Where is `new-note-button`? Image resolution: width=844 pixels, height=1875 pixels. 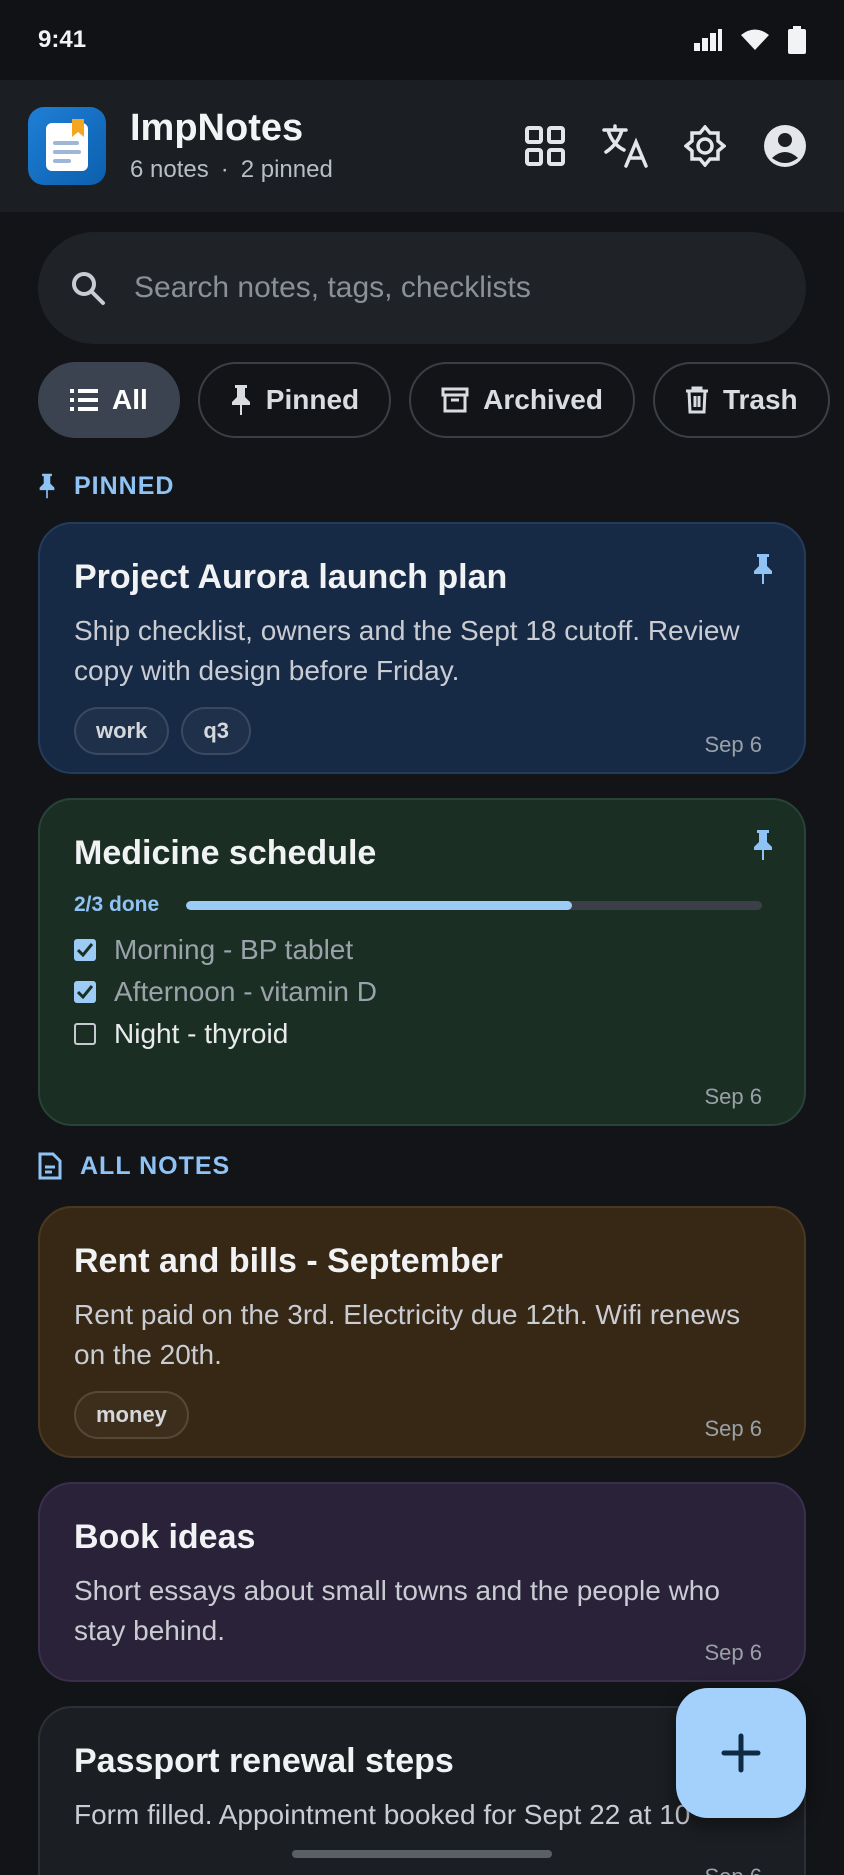
new-note-button is located at coordinates (741, 1753).